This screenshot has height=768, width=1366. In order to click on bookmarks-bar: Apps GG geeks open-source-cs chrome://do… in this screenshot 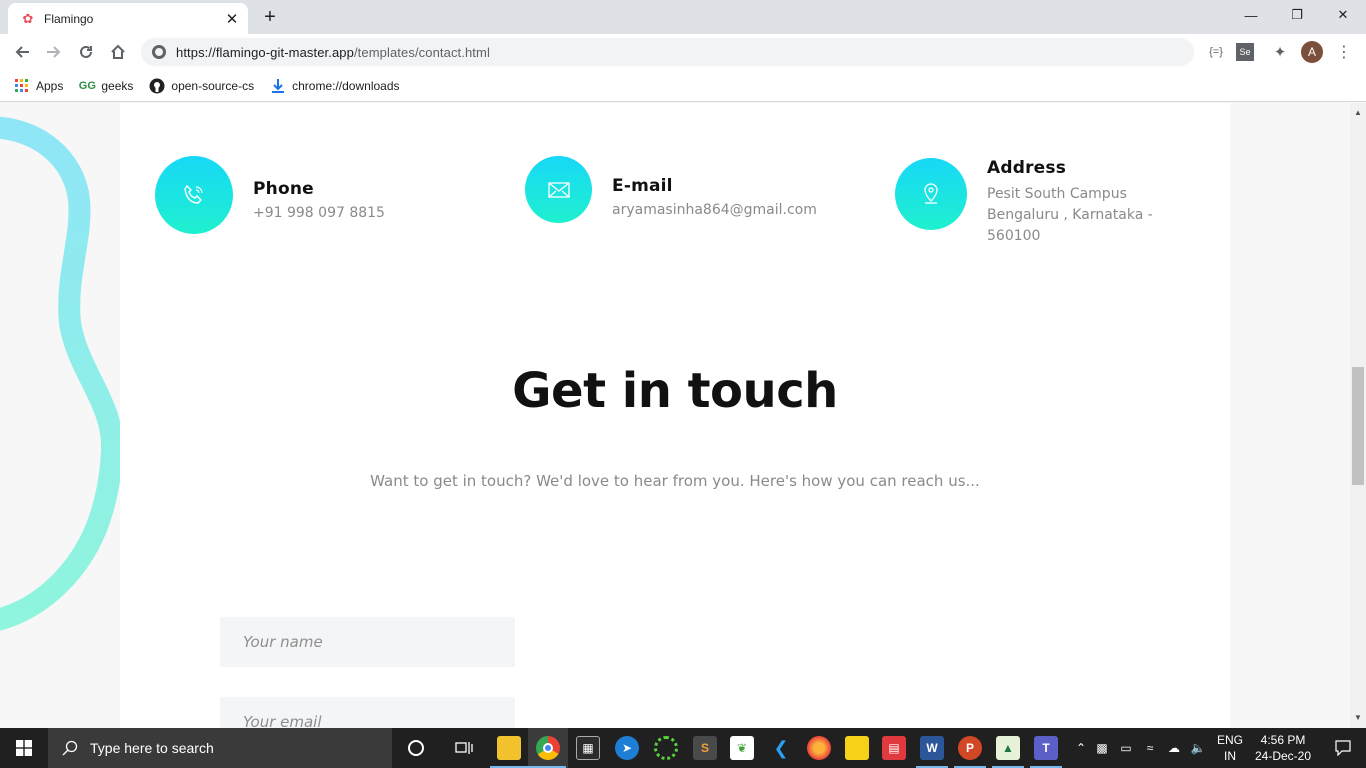, I will do `click(683, 86)`.